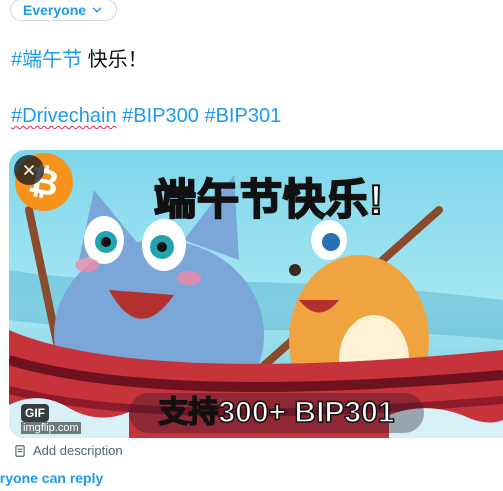  Describe the element at coordinates (160, 116) in the screenshot. I see `hashtag-bip300: #BIP300` at that location.